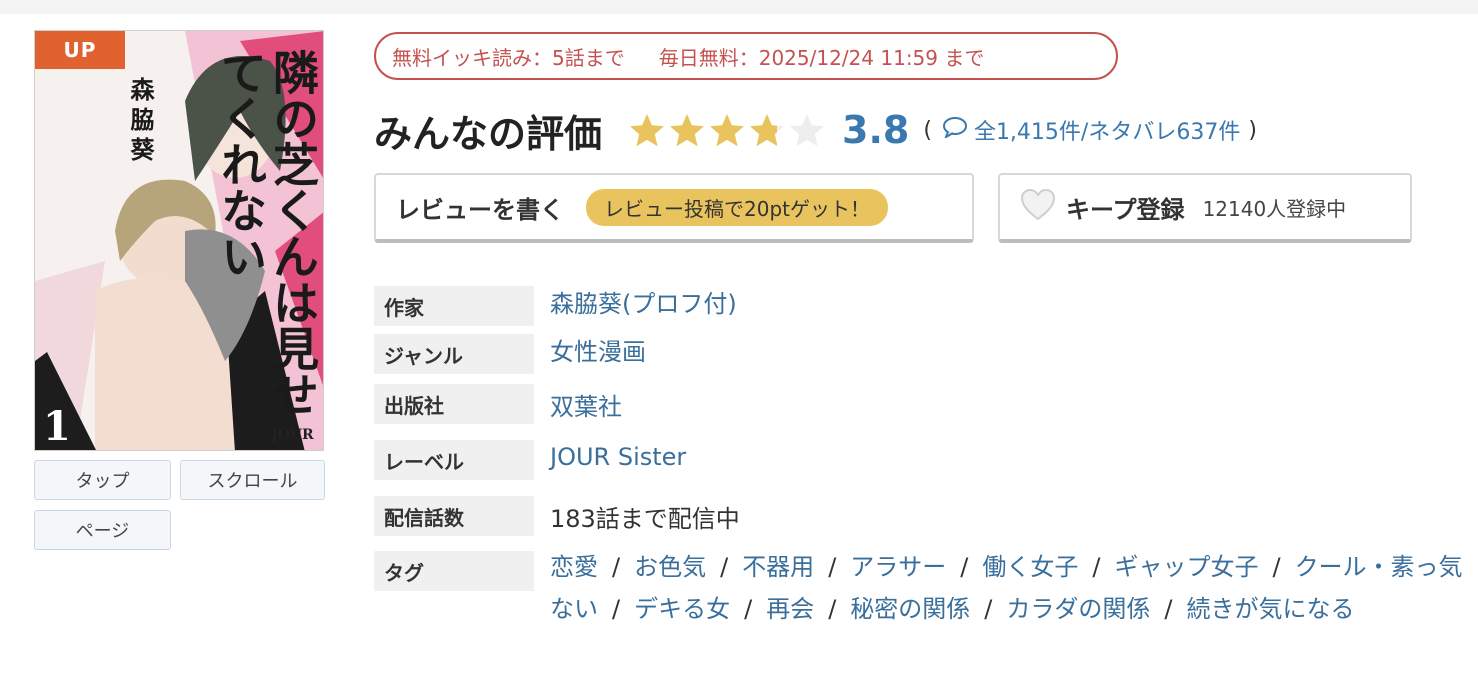 This screenshot has width=1478, height=690. What do you see at coordinates (739, 7) in the screenshot?
I see `top-bar` at bounding box center [739, 7].